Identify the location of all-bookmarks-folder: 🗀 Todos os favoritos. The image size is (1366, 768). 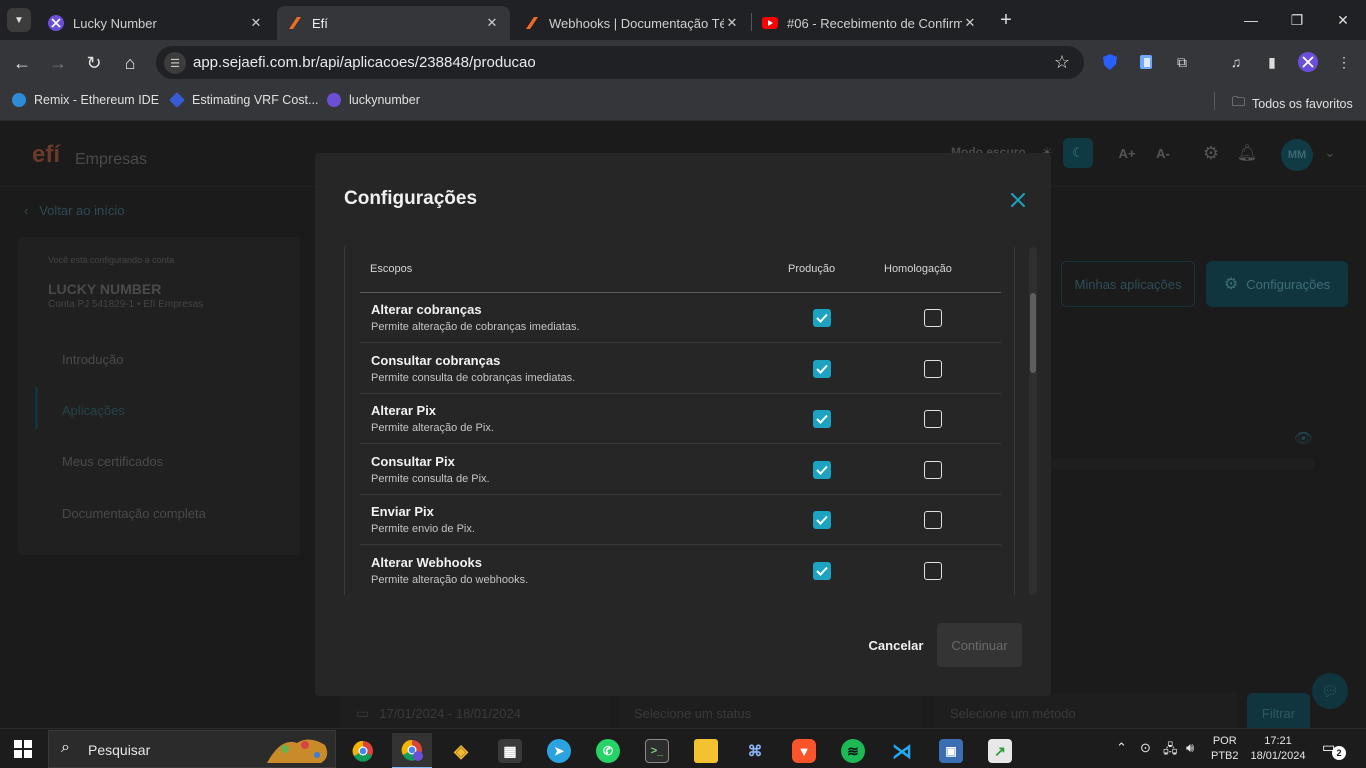
(1292, 104).